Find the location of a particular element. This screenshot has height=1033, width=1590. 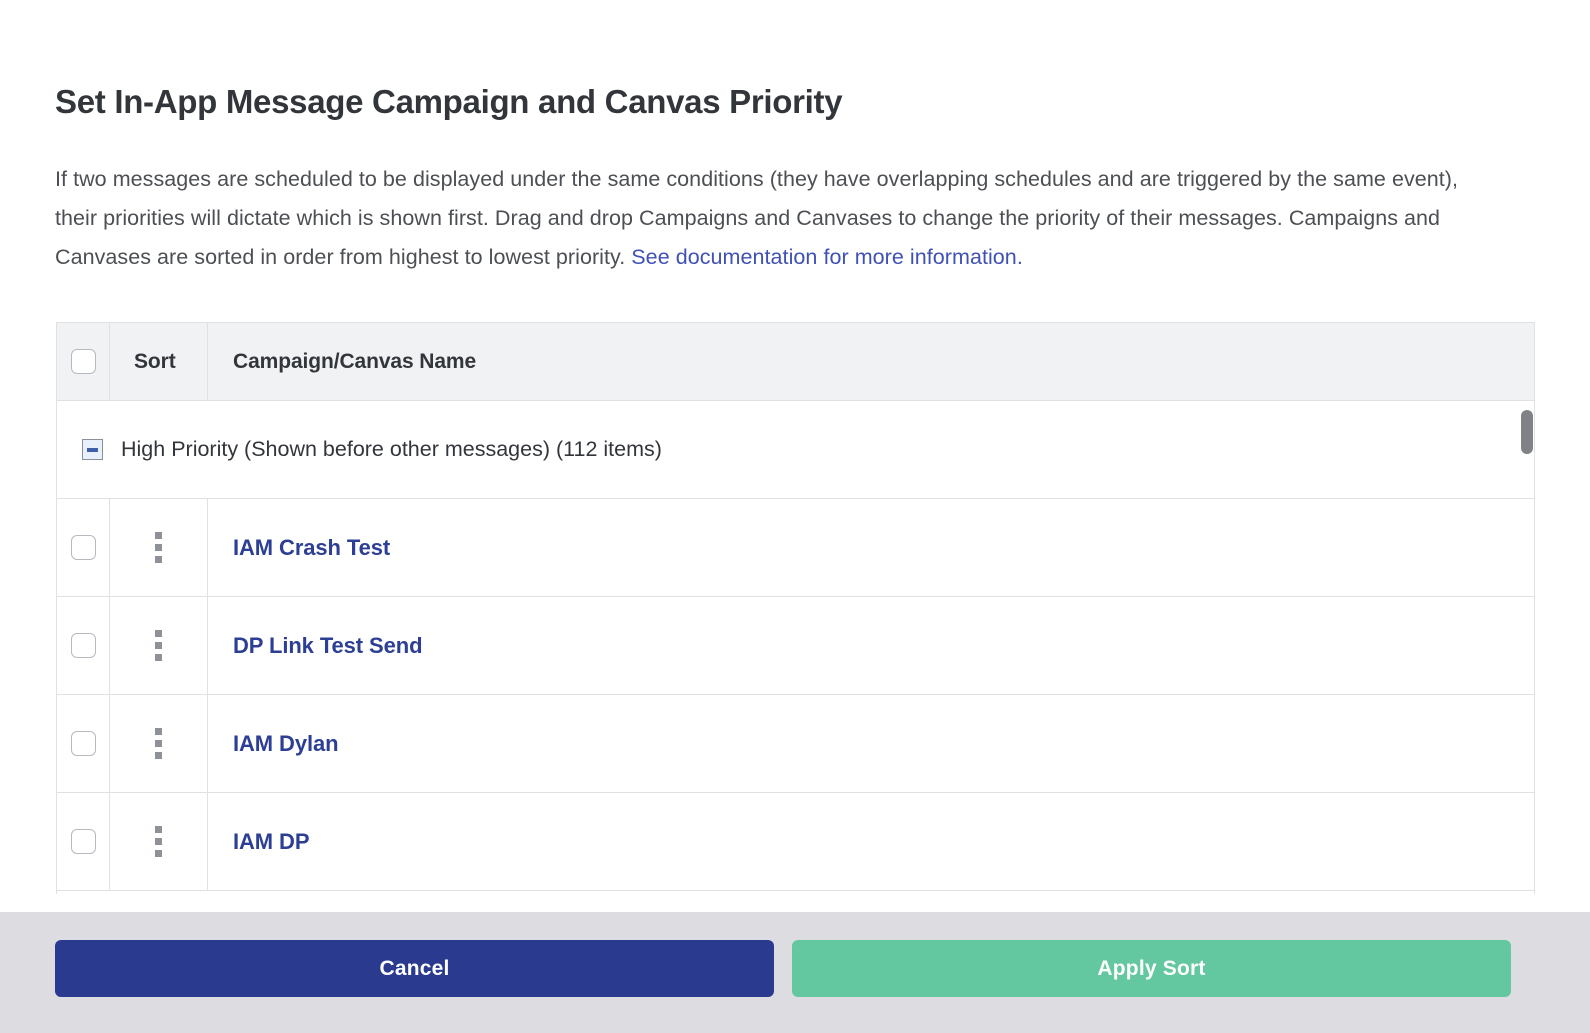

dialog-footer: Cancel Apply Sort is located at coordinates (795, 972).